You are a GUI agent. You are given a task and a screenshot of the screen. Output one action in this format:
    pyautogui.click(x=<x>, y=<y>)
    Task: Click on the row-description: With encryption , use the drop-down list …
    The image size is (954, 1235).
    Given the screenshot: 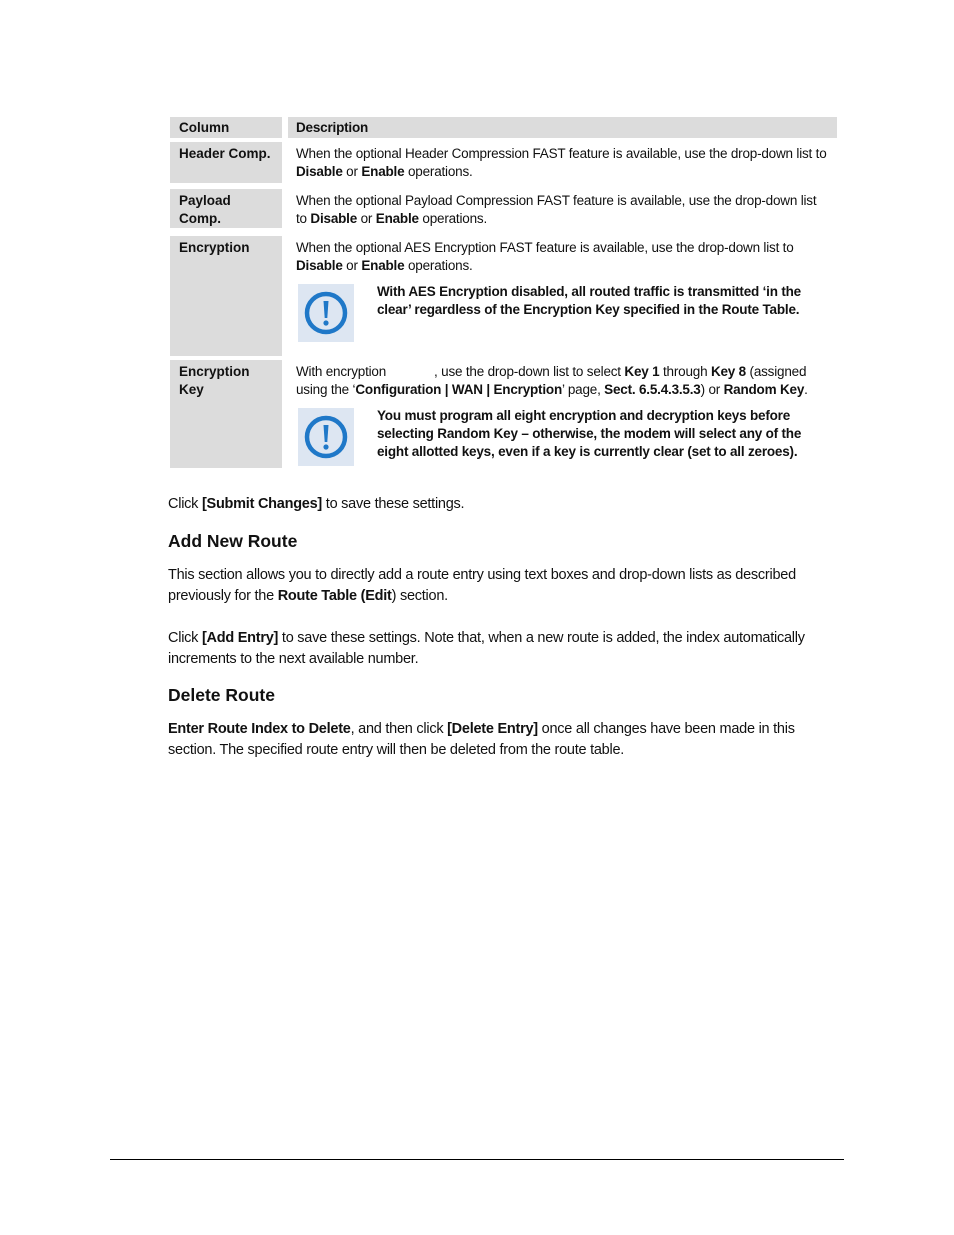 What is the action you would take?
    pyautogui.click(x=562, y=415)
    